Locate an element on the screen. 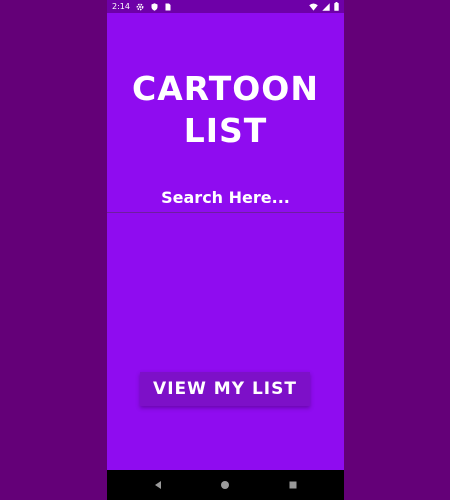  status-icons-left is located at coordinates (153, 6).